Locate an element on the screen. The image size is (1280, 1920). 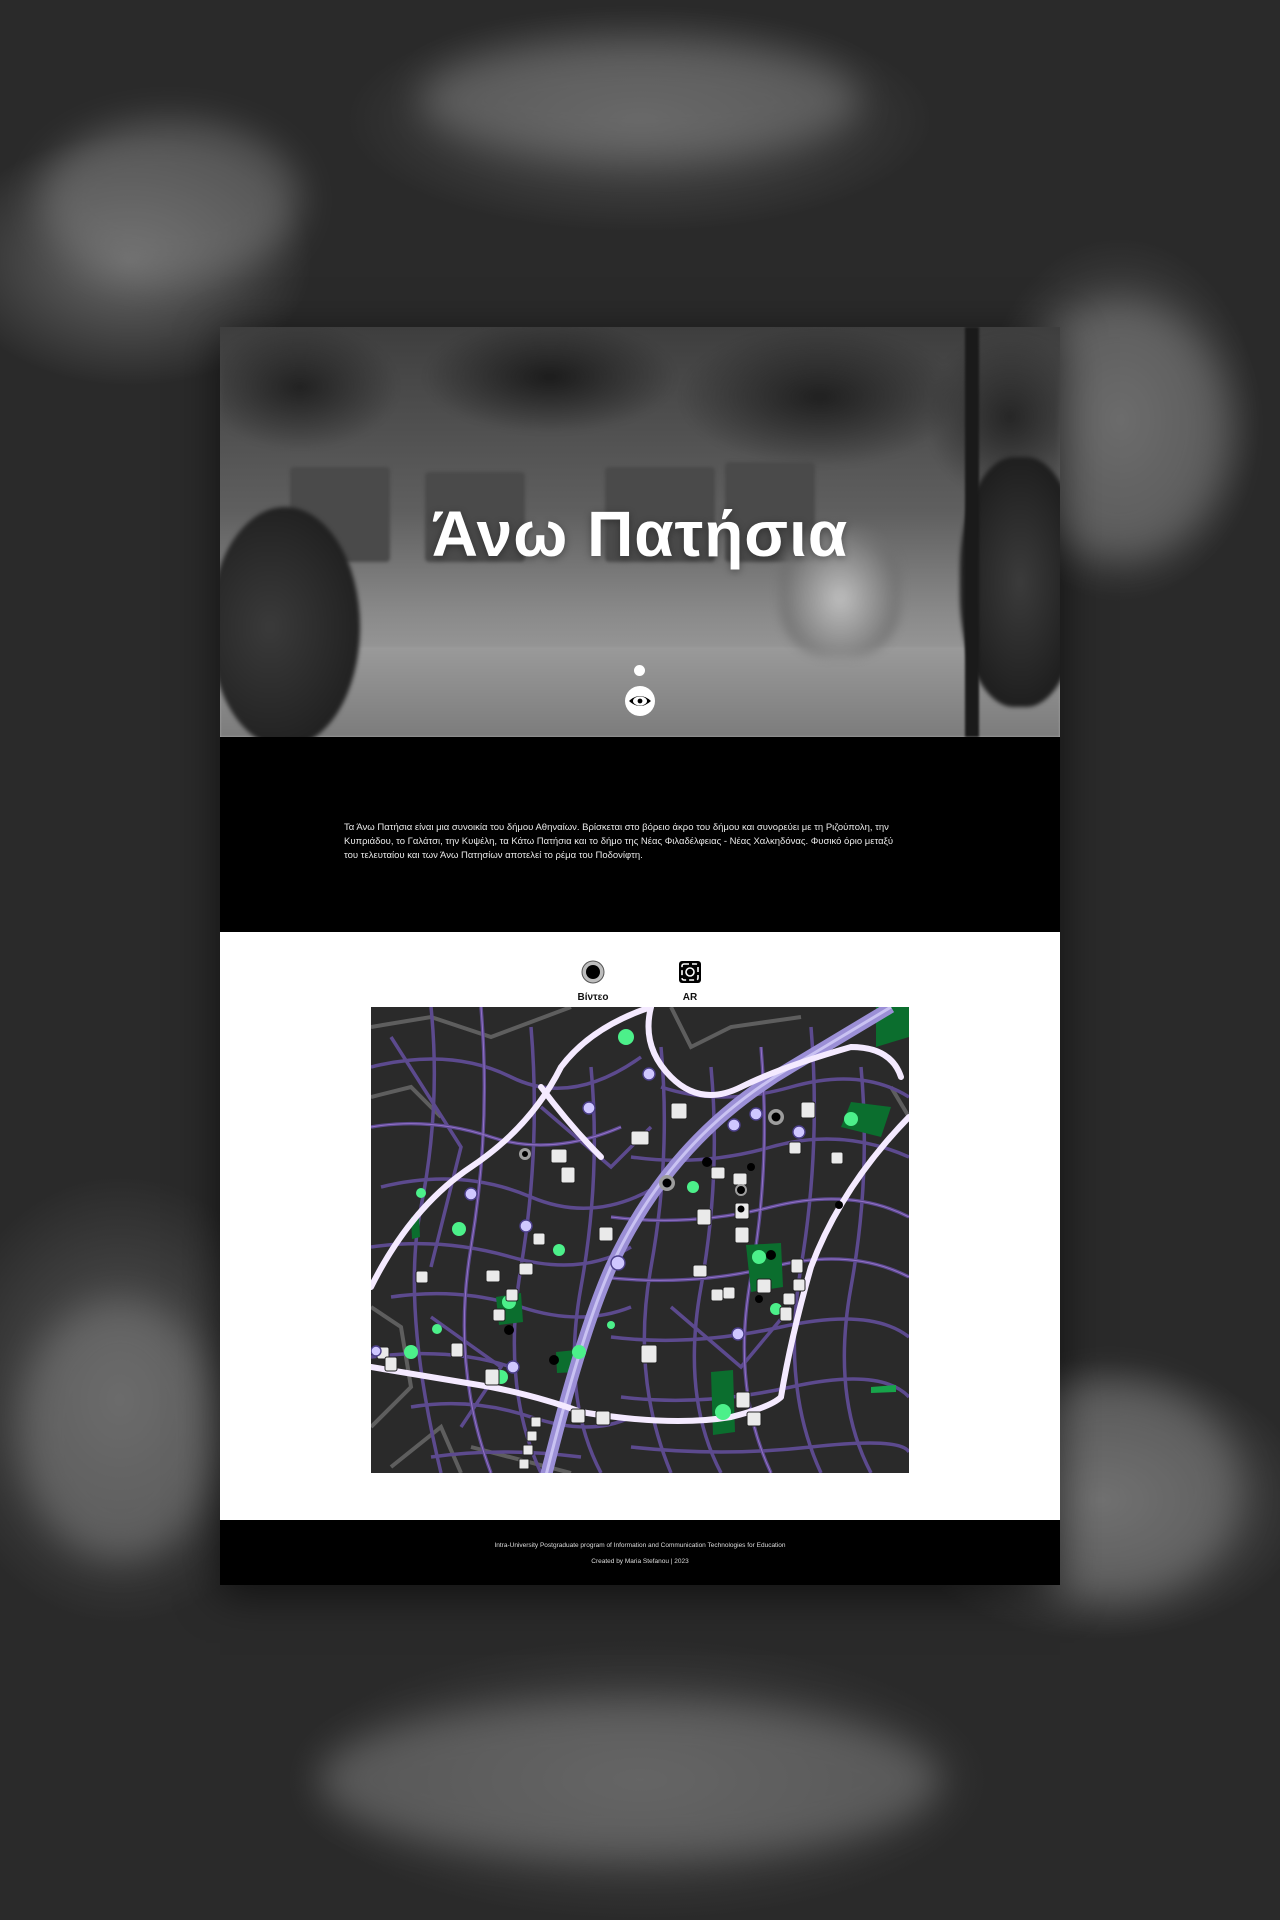
scroll-indicator-dot is located at coordinates (639, 670).